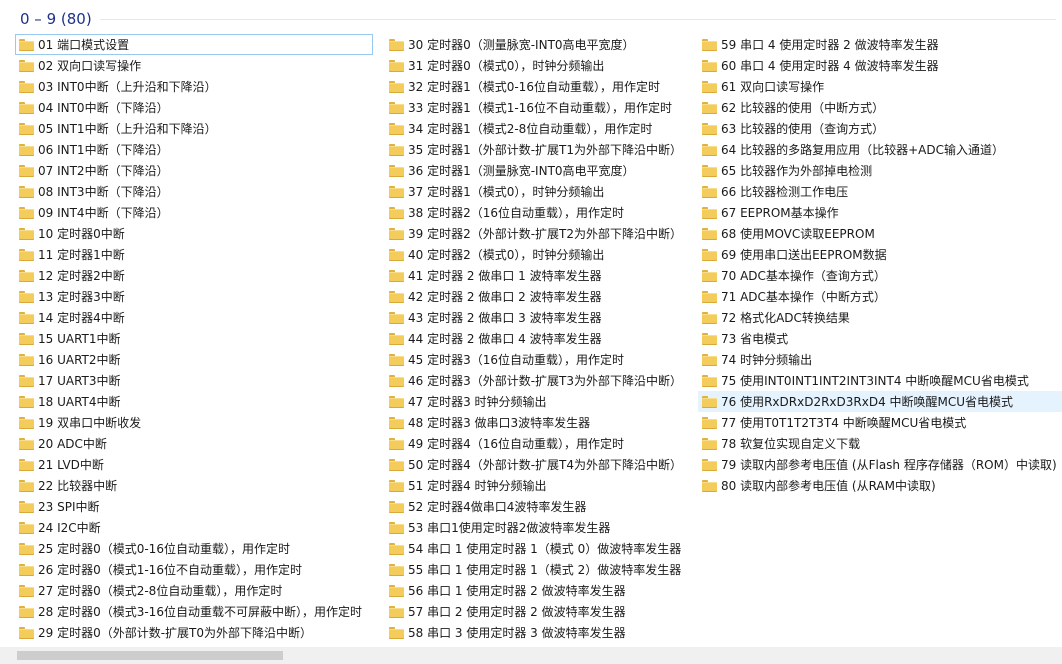 This screenshot has height=664, width=1062. I want to click on folder-item: 55 串口 1 使用定时器 1（模式 2）做波特率发生器, so click(538, 569).